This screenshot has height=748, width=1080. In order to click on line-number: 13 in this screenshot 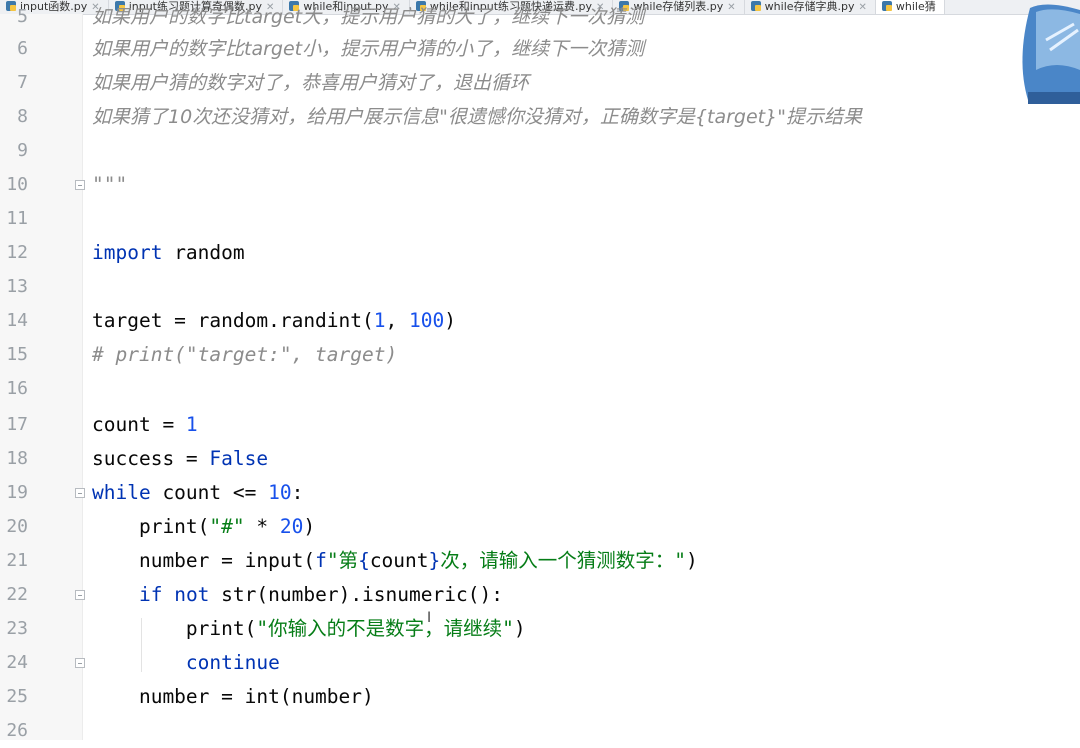, I will do `click(17, 286)`.